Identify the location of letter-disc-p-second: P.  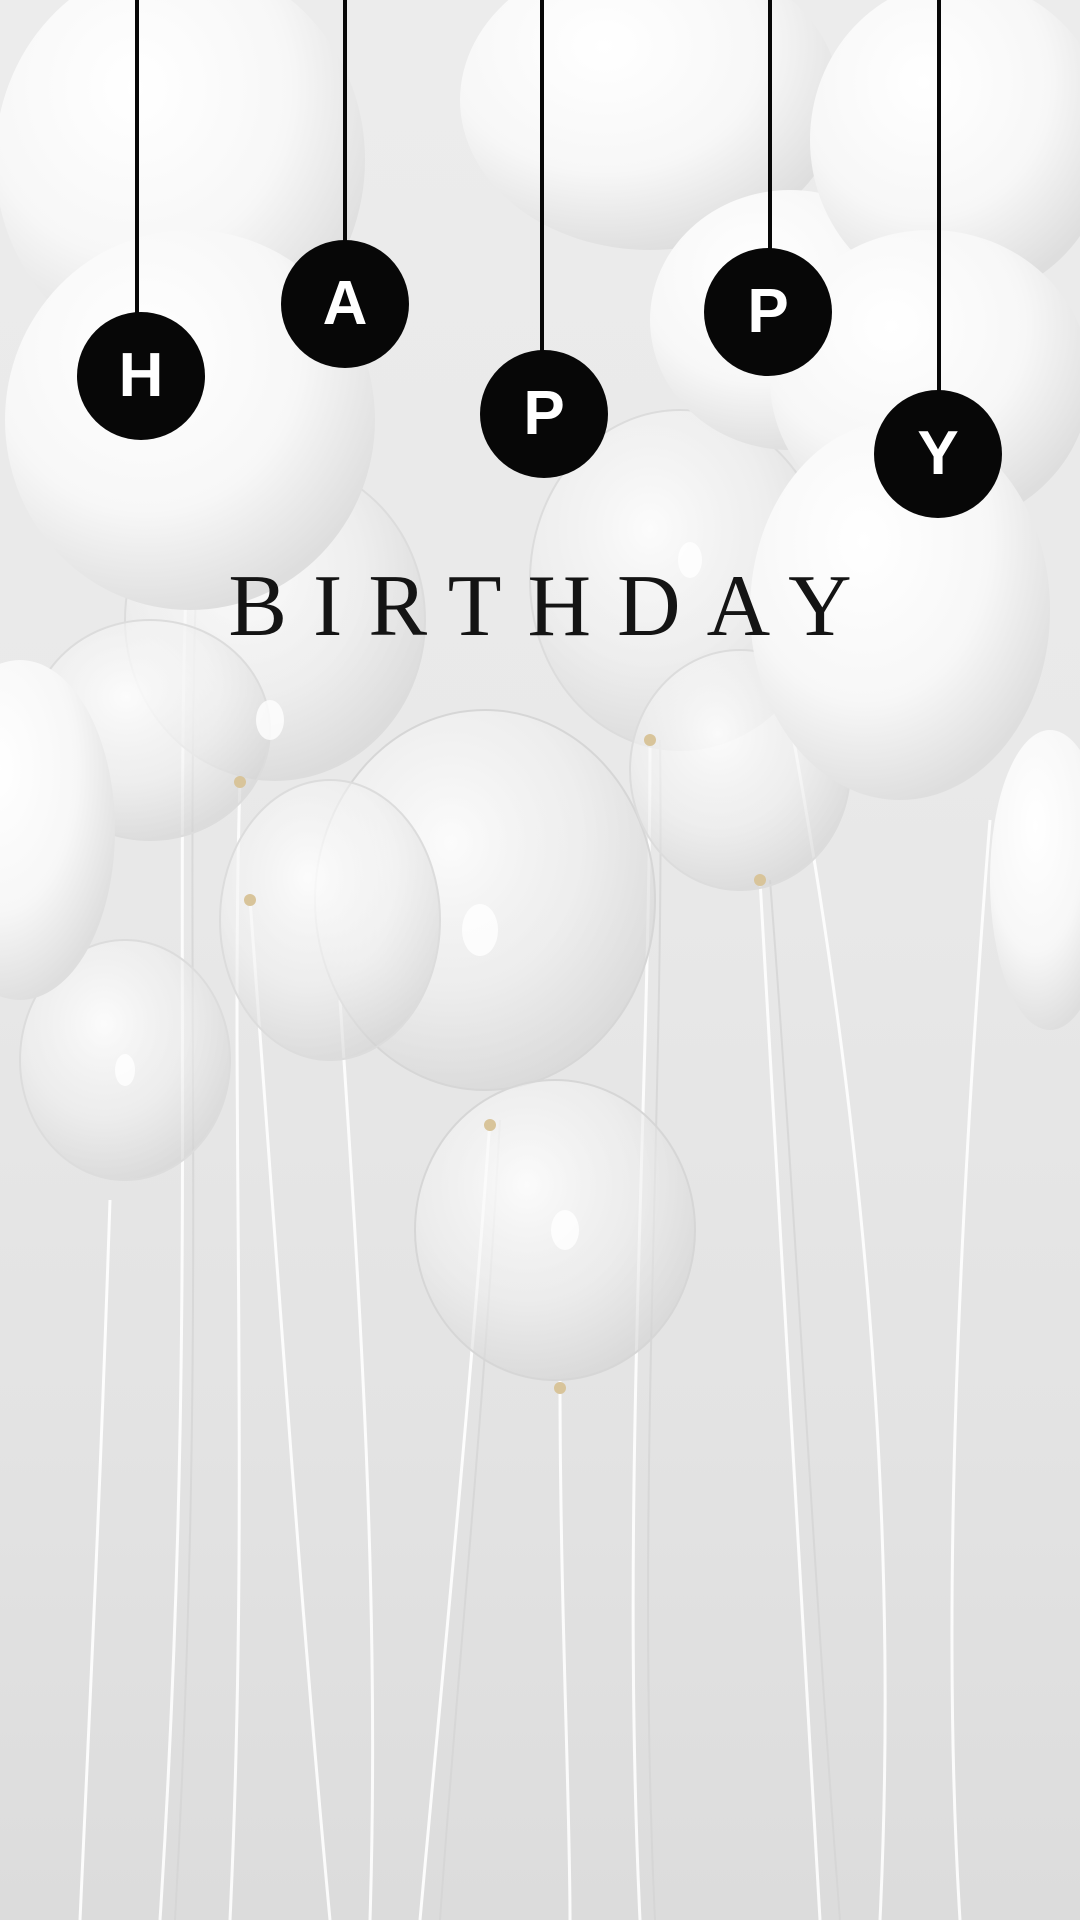
(768, 312).